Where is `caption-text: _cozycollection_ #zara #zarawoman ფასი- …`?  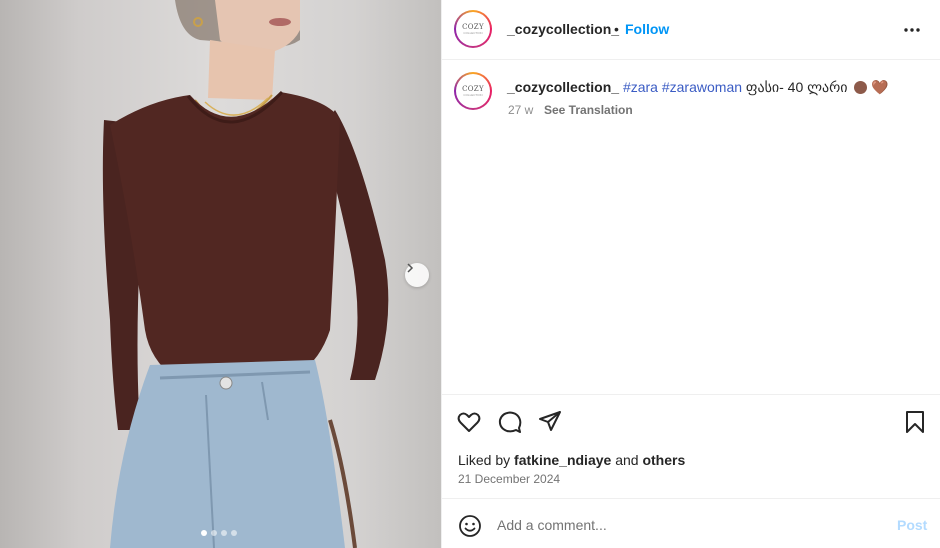
caption-text: _cozycollection_ #zara #zarawoman ფასი- … is located at coordinates (698, 87).